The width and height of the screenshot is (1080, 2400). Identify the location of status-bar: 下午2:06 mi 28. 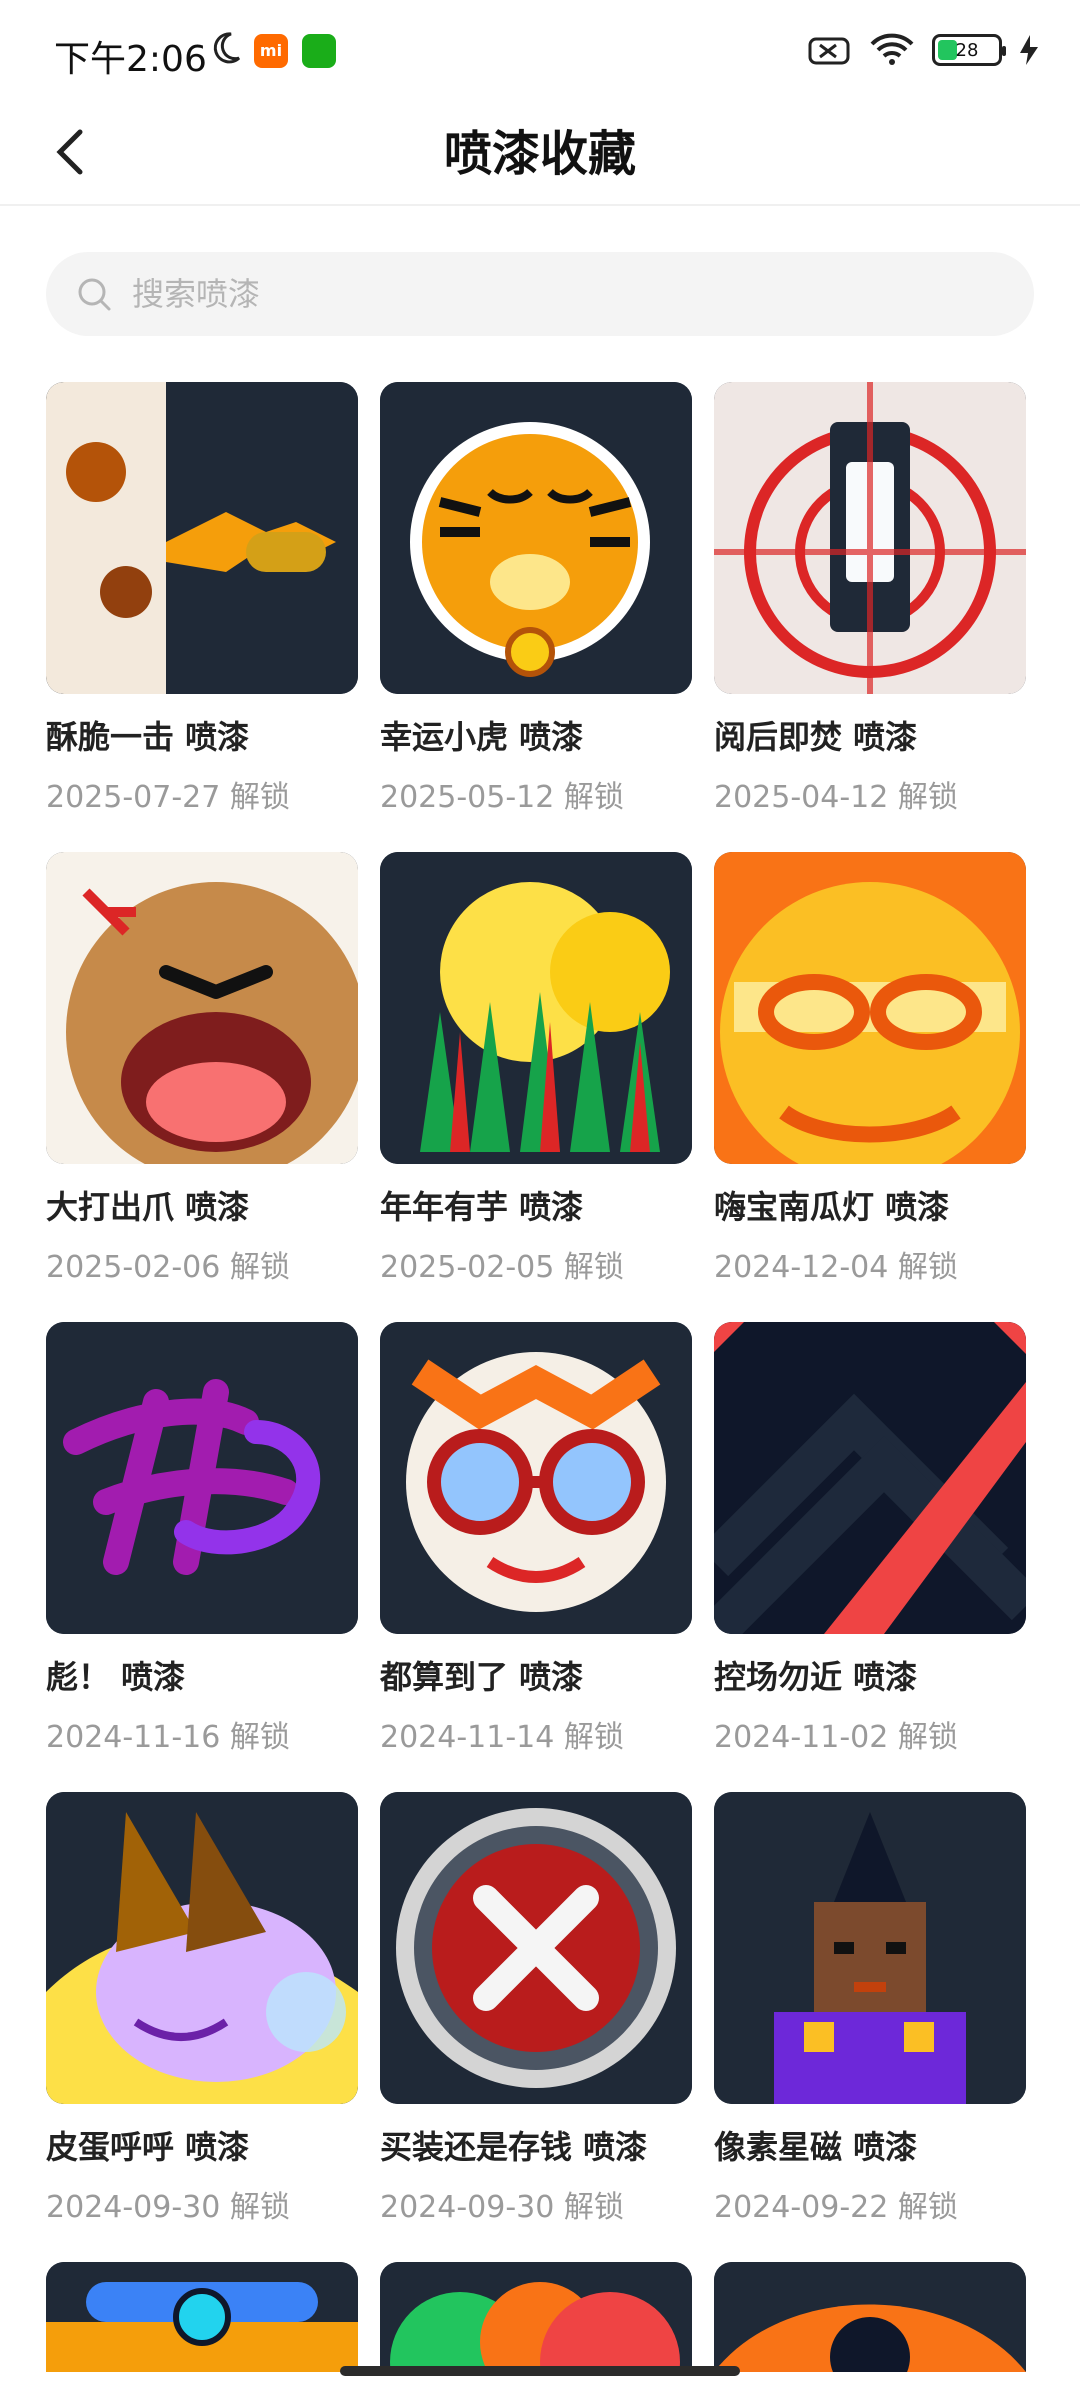
(540, 50).